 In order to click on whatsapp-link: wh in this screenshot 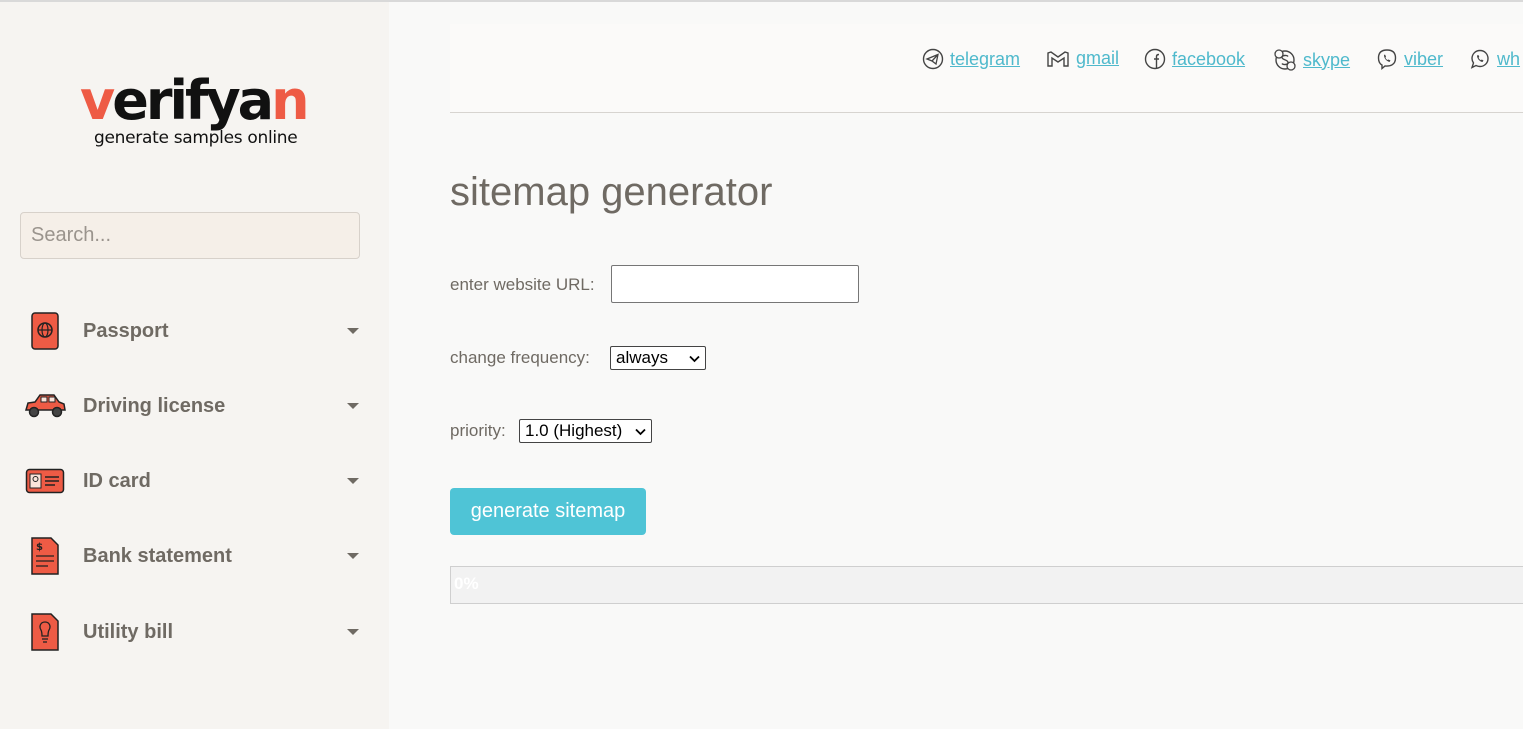, I will do `click(1508, 59)`.